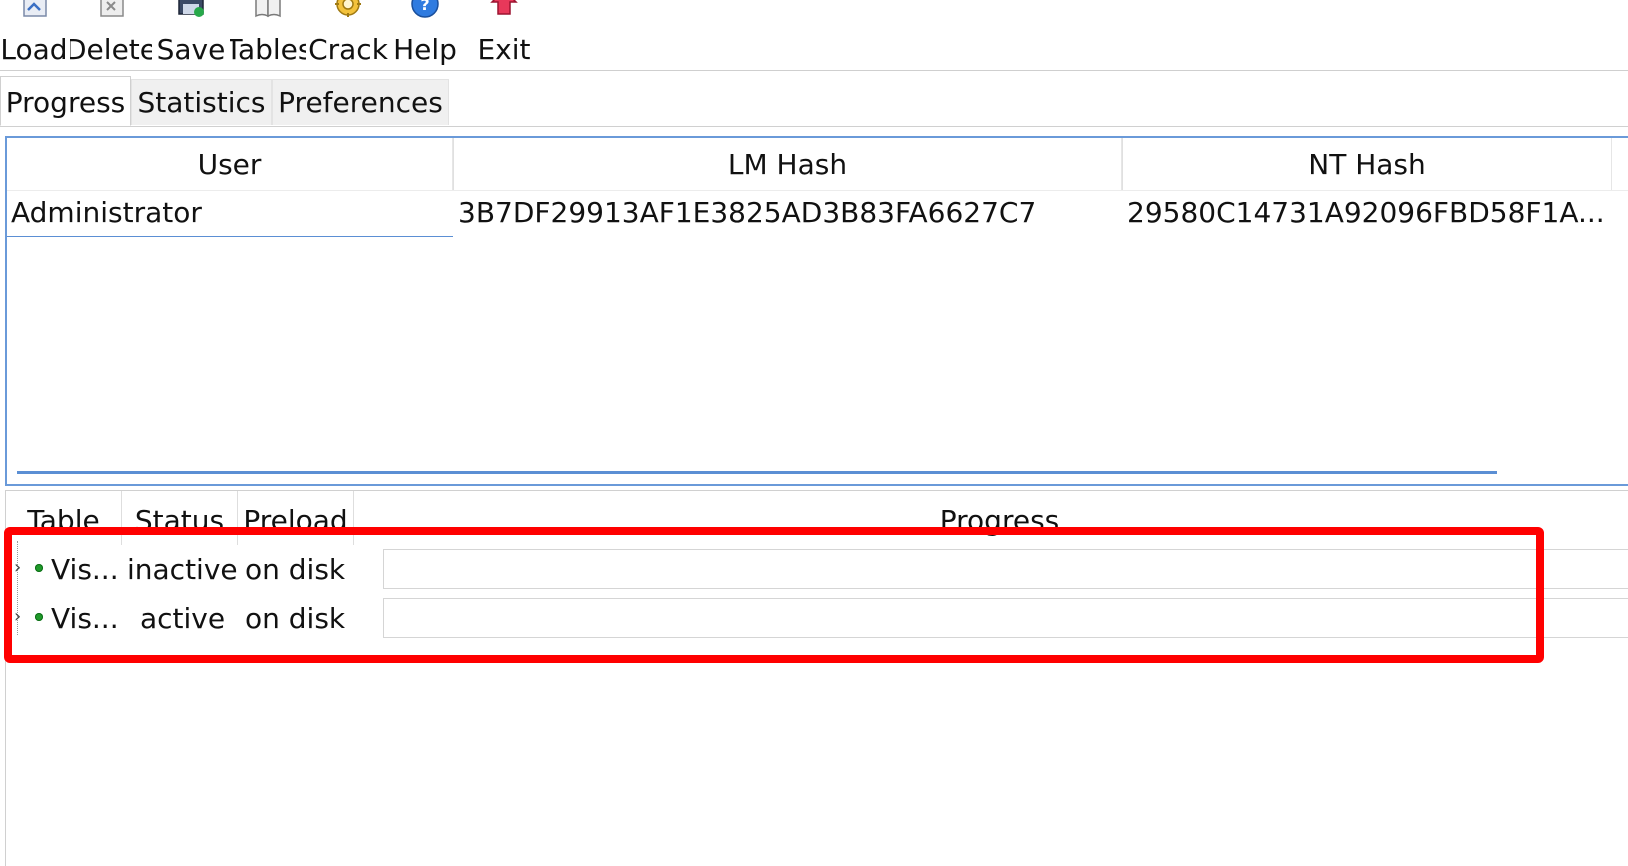 This screenshot has height=866, width=1628. What do you see at coordinates (65, 101) in the screenshot?
I see `tab-progress: Progress` at bounding box center [65, 101].